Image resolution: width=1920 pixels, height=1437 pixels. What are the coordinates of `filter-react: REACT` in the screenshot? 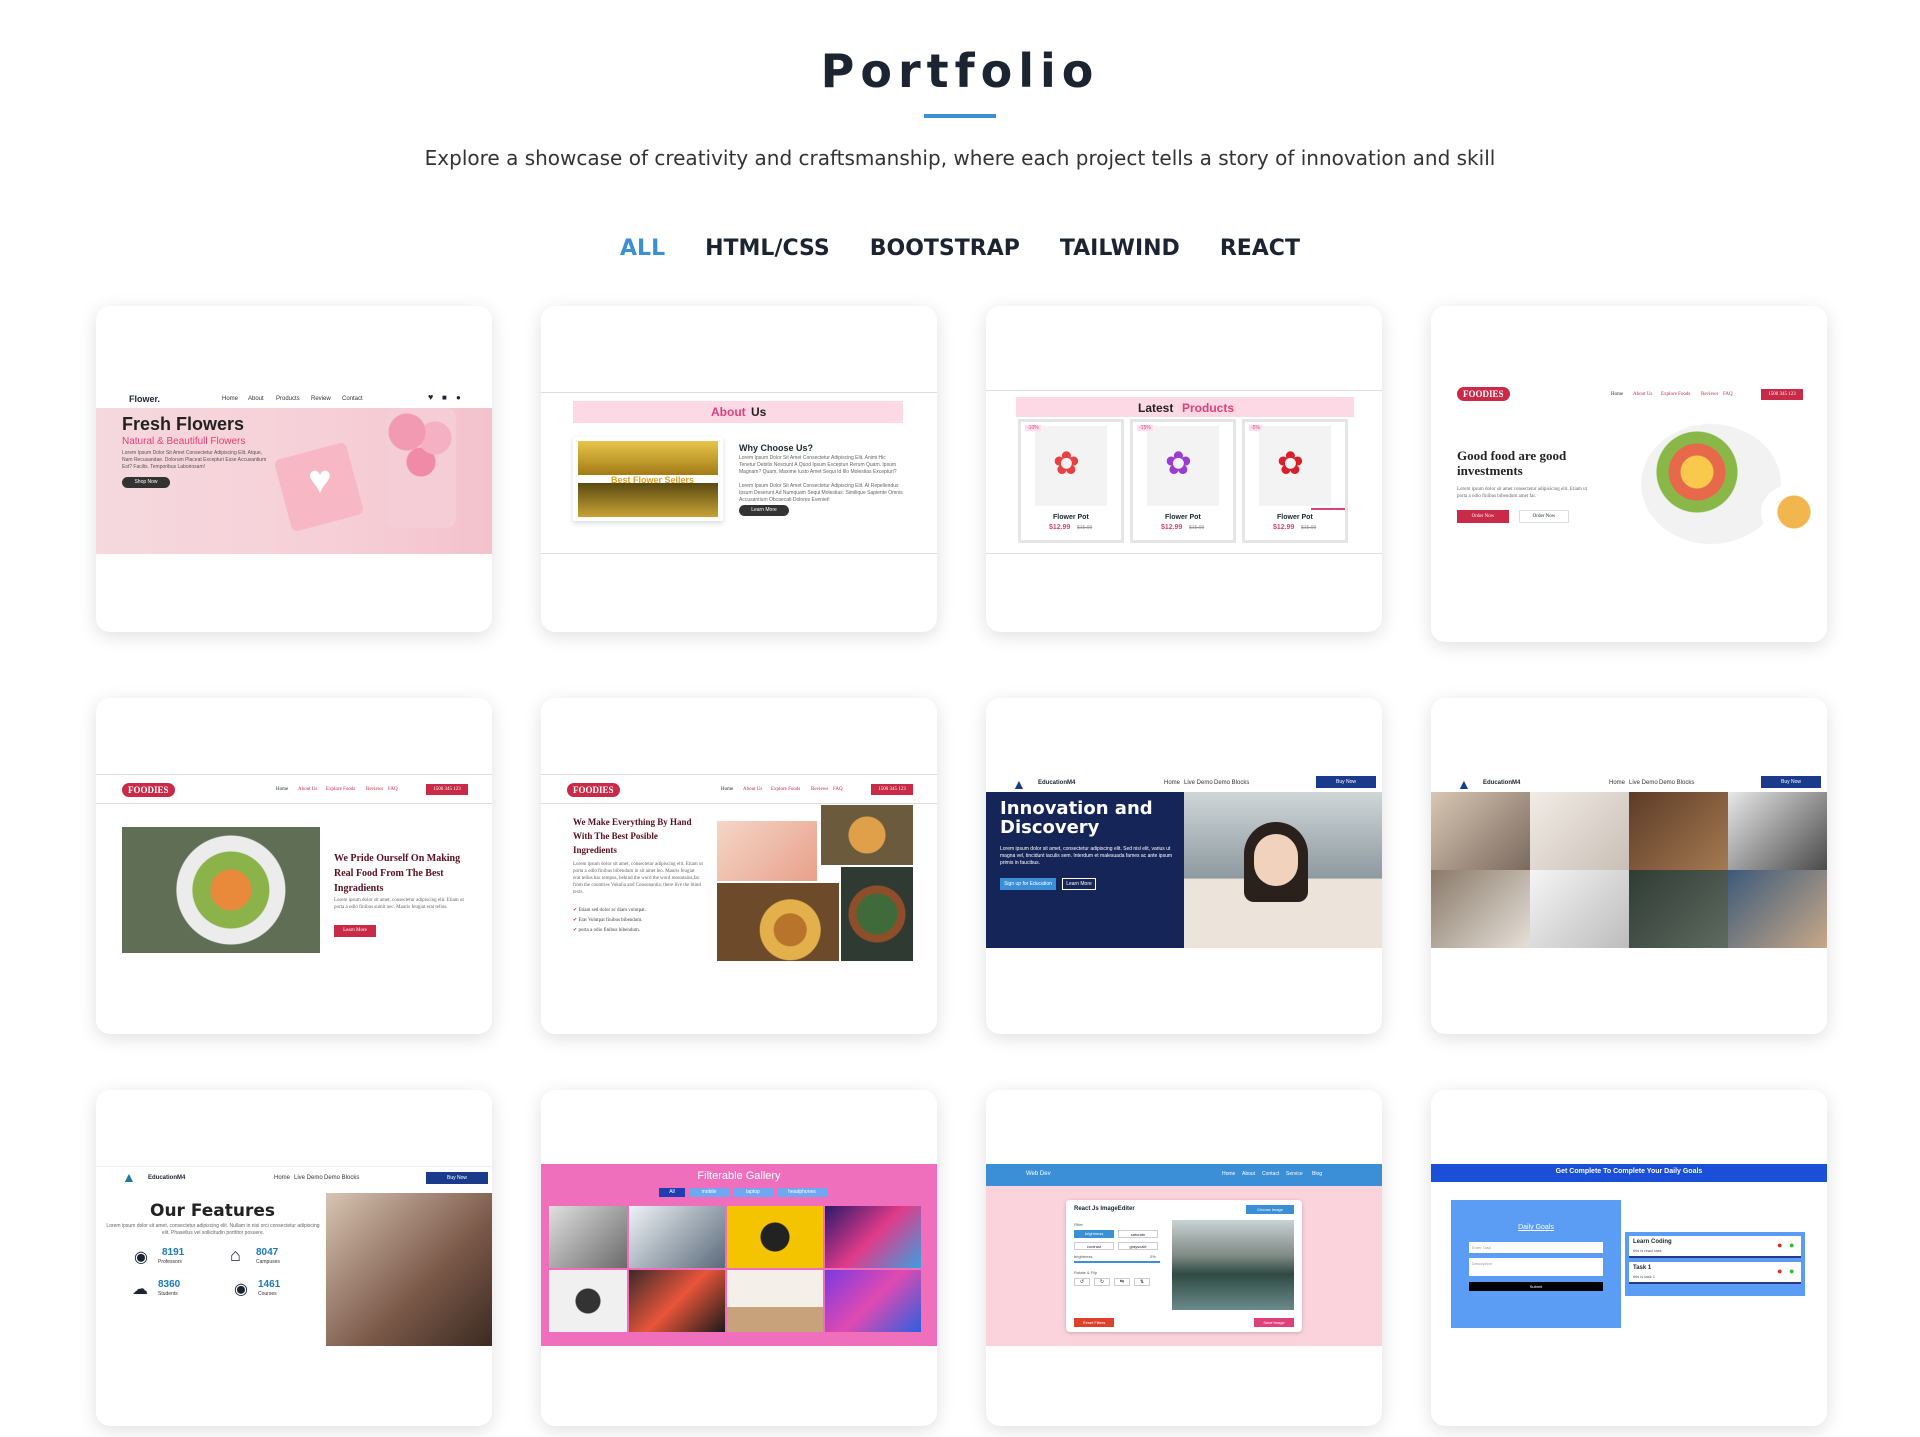 It's located at (1260, 248).